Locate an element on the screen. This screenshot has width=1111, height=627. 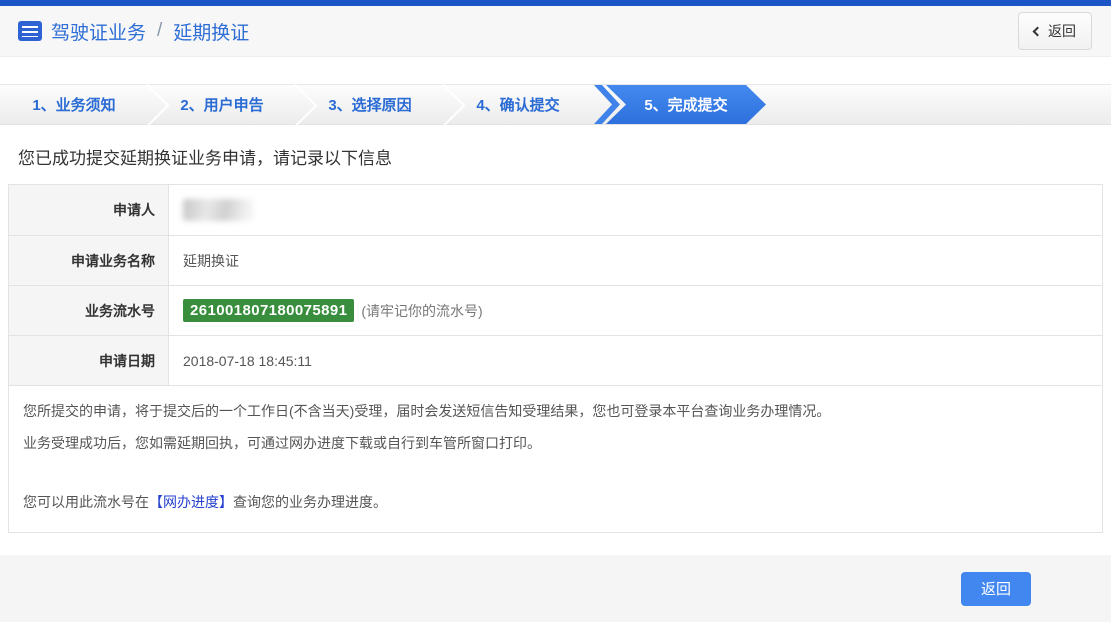
footer-bar: 返回 is located at coordinates (555, 588).